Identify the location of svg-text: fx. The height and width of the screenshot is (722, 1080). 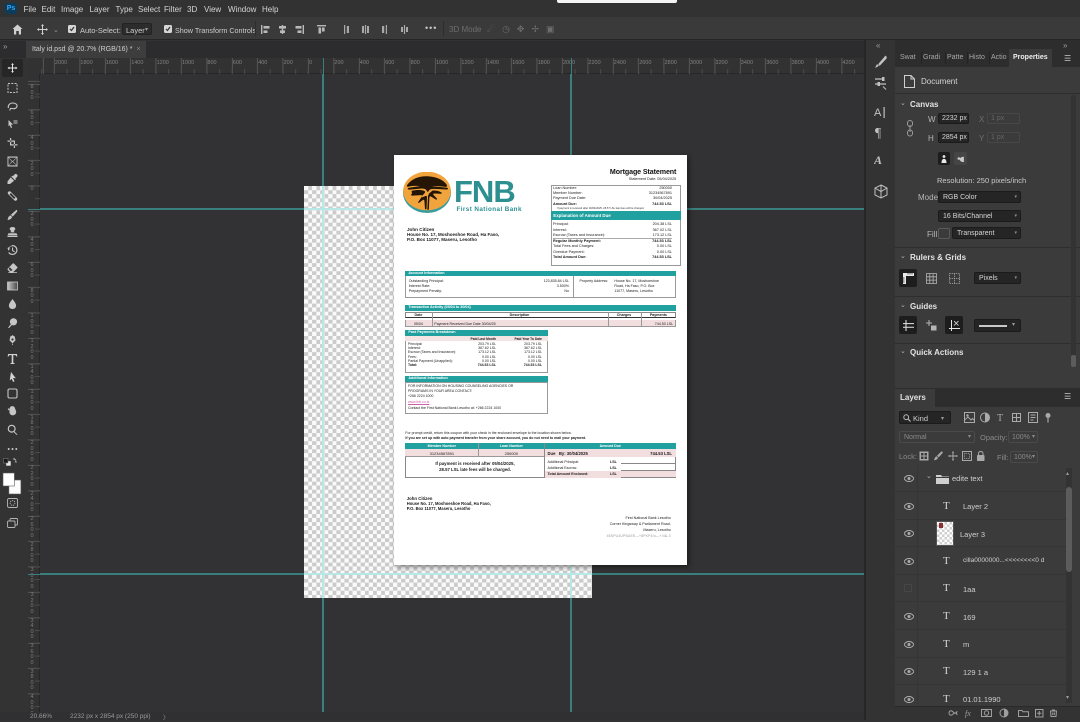
(968, 713).